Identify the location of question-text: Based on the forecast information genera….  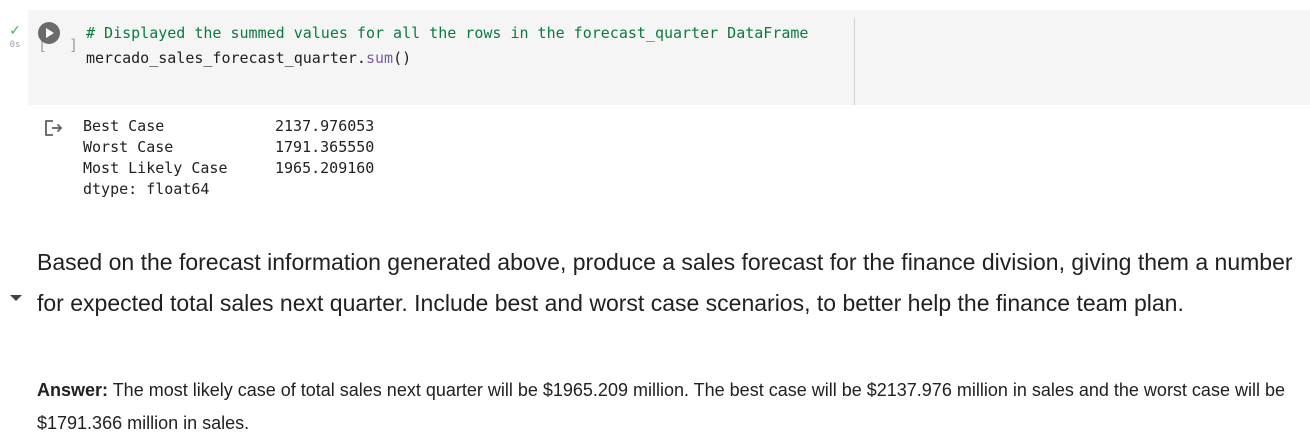
(665, 282).